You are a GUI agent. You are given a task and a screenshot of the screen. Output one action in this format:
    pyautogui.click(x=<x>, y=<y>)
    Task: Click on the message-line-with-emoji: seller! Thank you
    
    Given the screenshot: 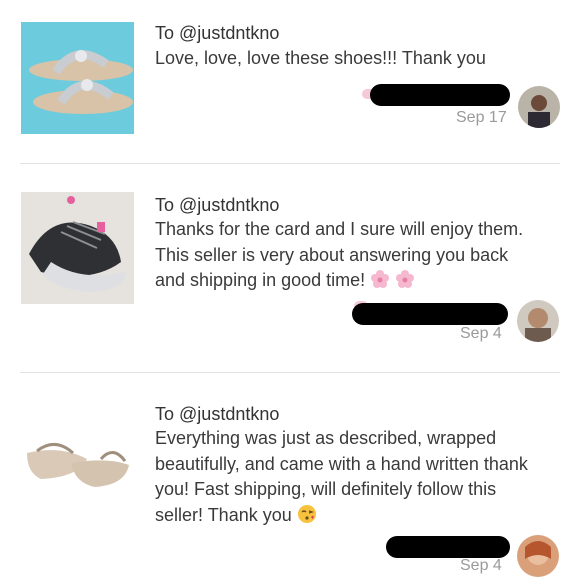 What is the action you would take?
    pyautogui.click(x=357, y=516)
    